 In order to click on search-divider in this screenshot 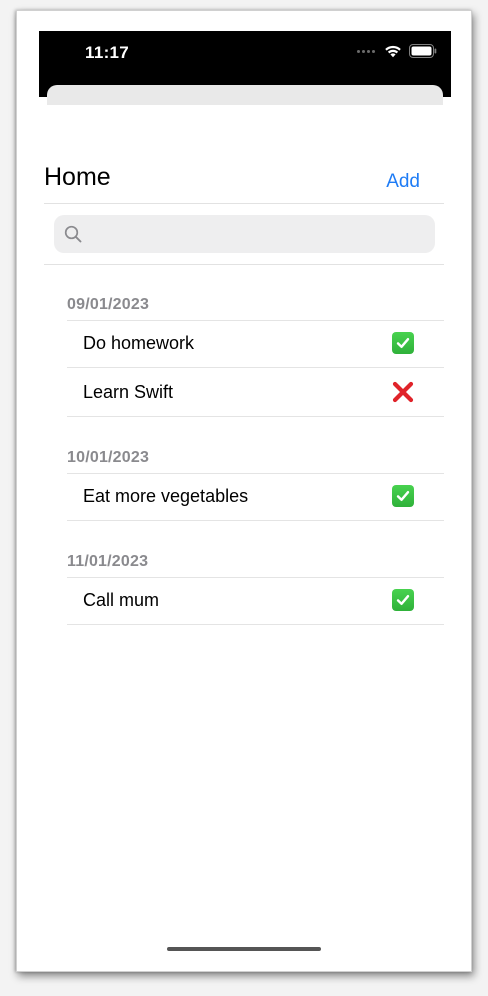, I will do `click(244, 264)`.